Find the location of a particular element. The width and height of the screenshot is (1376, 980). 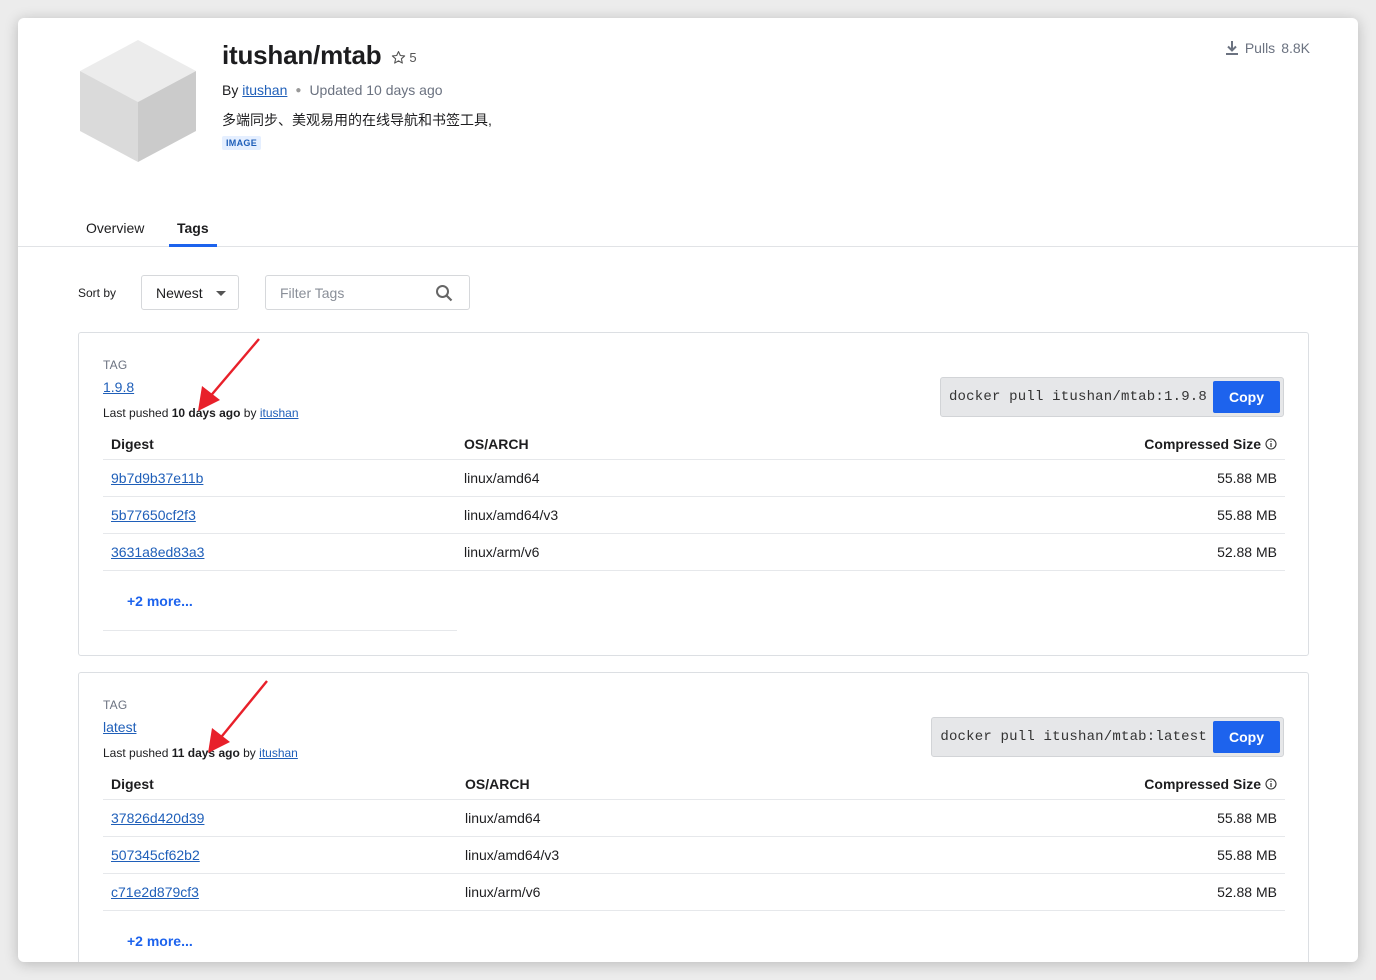

pull-command: docker pull itushan/mtab:latest is located at coordinates (1073, 737).